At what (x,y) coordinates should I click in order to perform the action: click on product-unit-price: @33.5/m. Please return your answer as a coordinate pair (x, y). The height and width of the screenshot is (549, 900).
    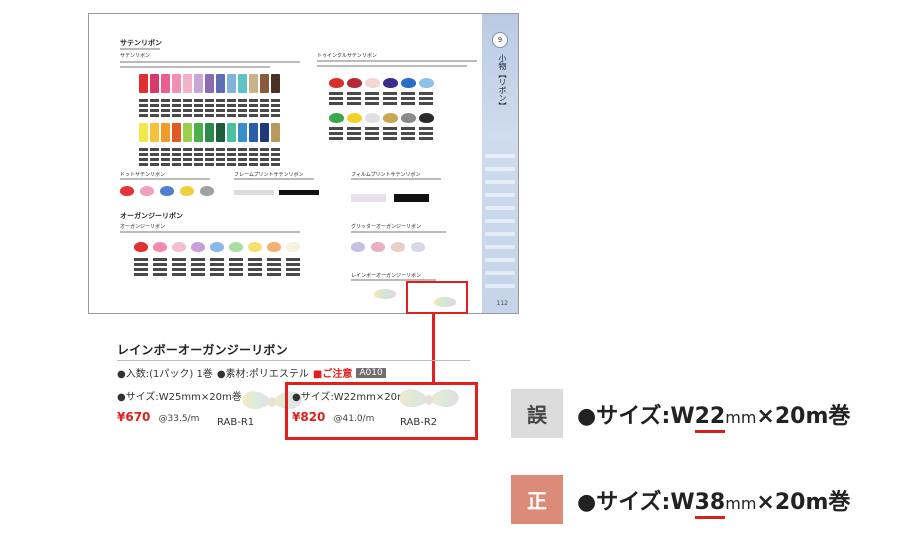
    Looking at the image, I should click on (179, 419).